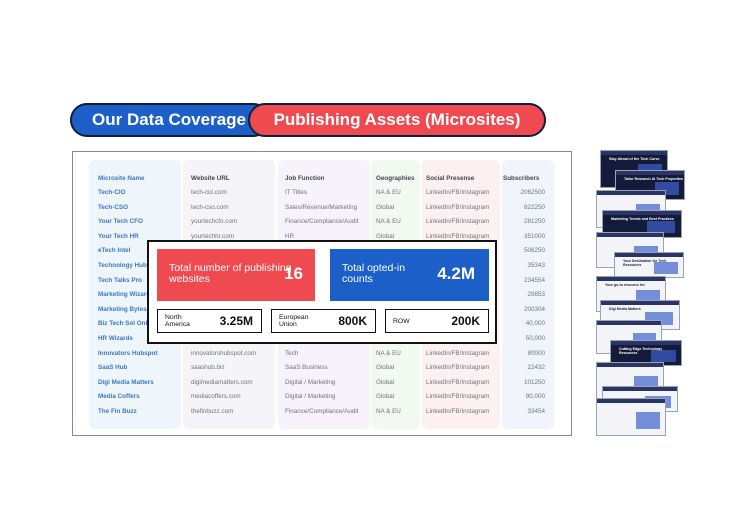 This screenshot has width=750, height=520. Describe the element at coordinates (321, 207) in the screenshot. I see `cell-function: Sales/Revenue/Marketing` at that location.